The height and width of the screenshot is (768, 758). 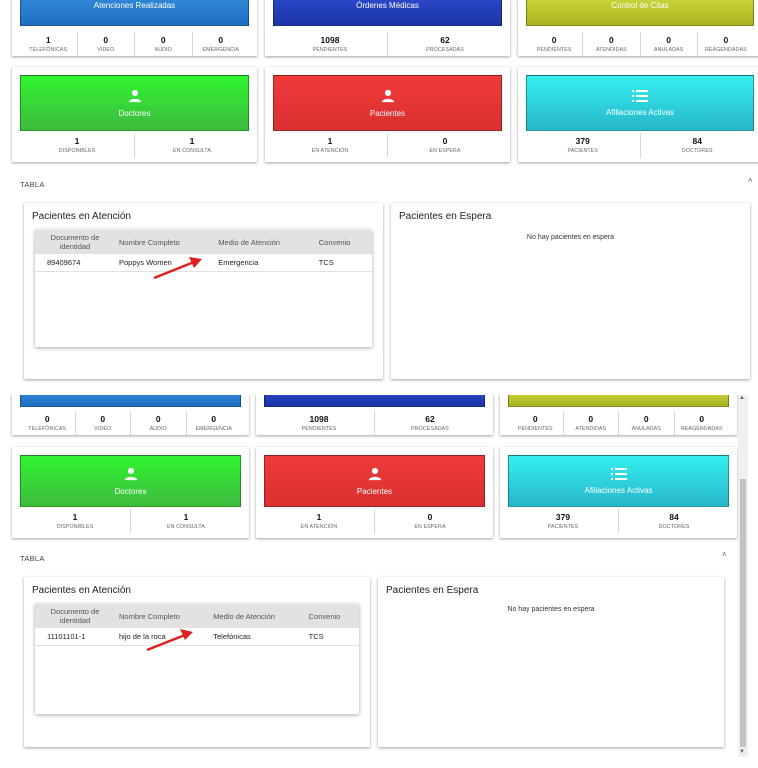 I want to click on stat-en-consulta: 1 EN CONSULTA, so click(x=185, y=521).